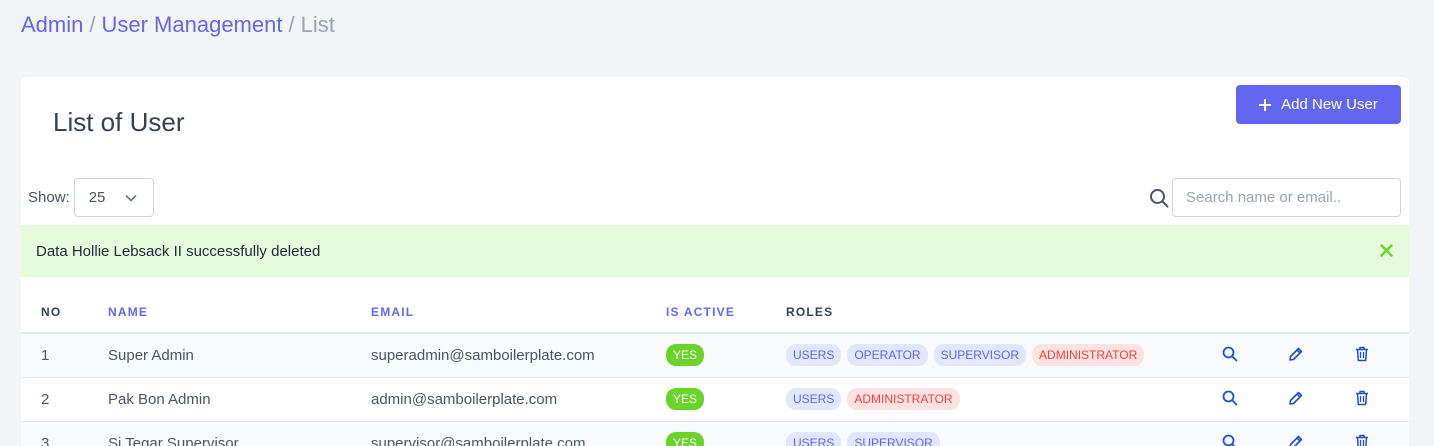 The image size is (1434, 446). Describe the element at coordinates (239, 355) in the screenshot. I see `user-name: Super Admin` at that location.